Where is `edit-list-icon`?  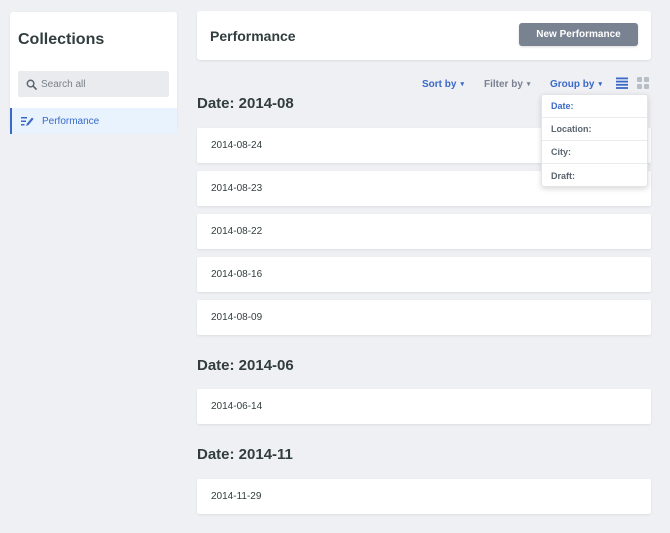 edit-list-icon is located at coordinates (27, 121).